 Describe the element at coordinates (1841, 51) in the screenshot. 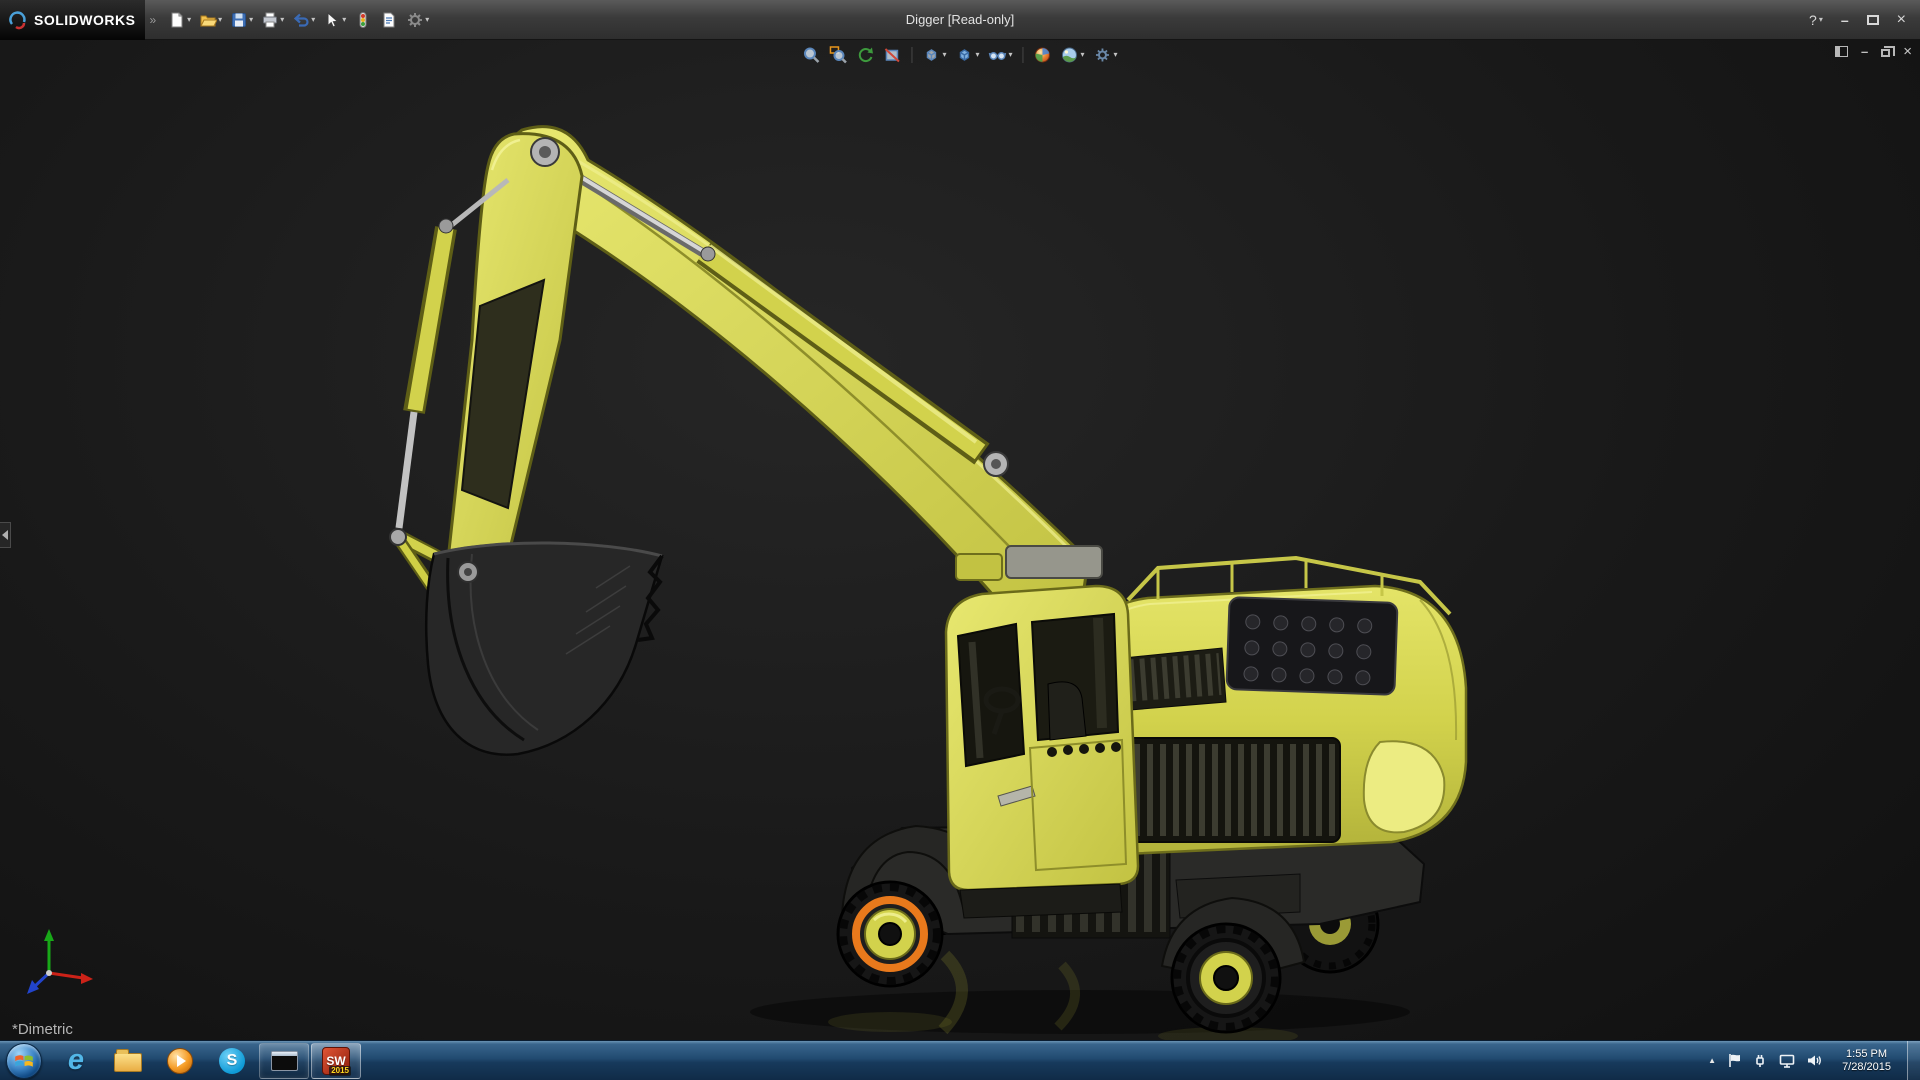

I see `feature-pane-toggle-icon` at that location.